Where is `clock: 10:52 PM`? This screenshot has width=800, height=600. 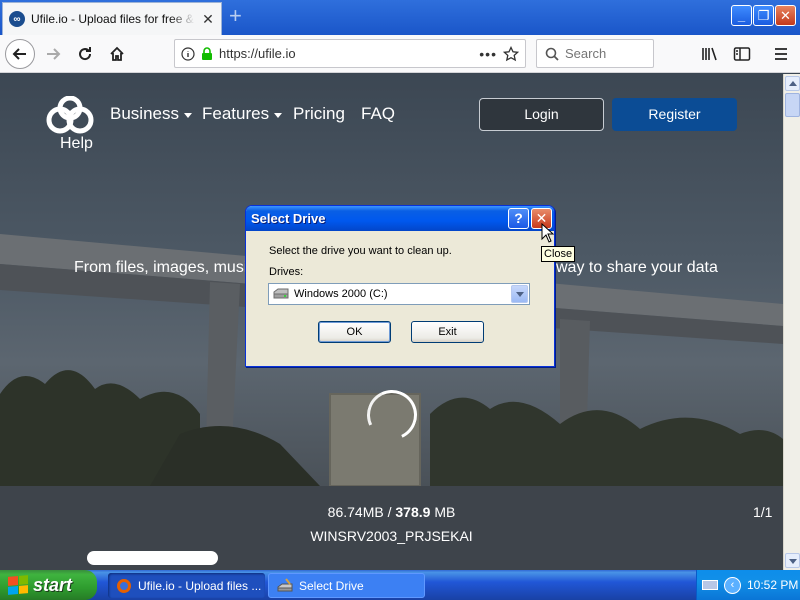
clock: 10:52 PM is located at coordinates (772, 585).